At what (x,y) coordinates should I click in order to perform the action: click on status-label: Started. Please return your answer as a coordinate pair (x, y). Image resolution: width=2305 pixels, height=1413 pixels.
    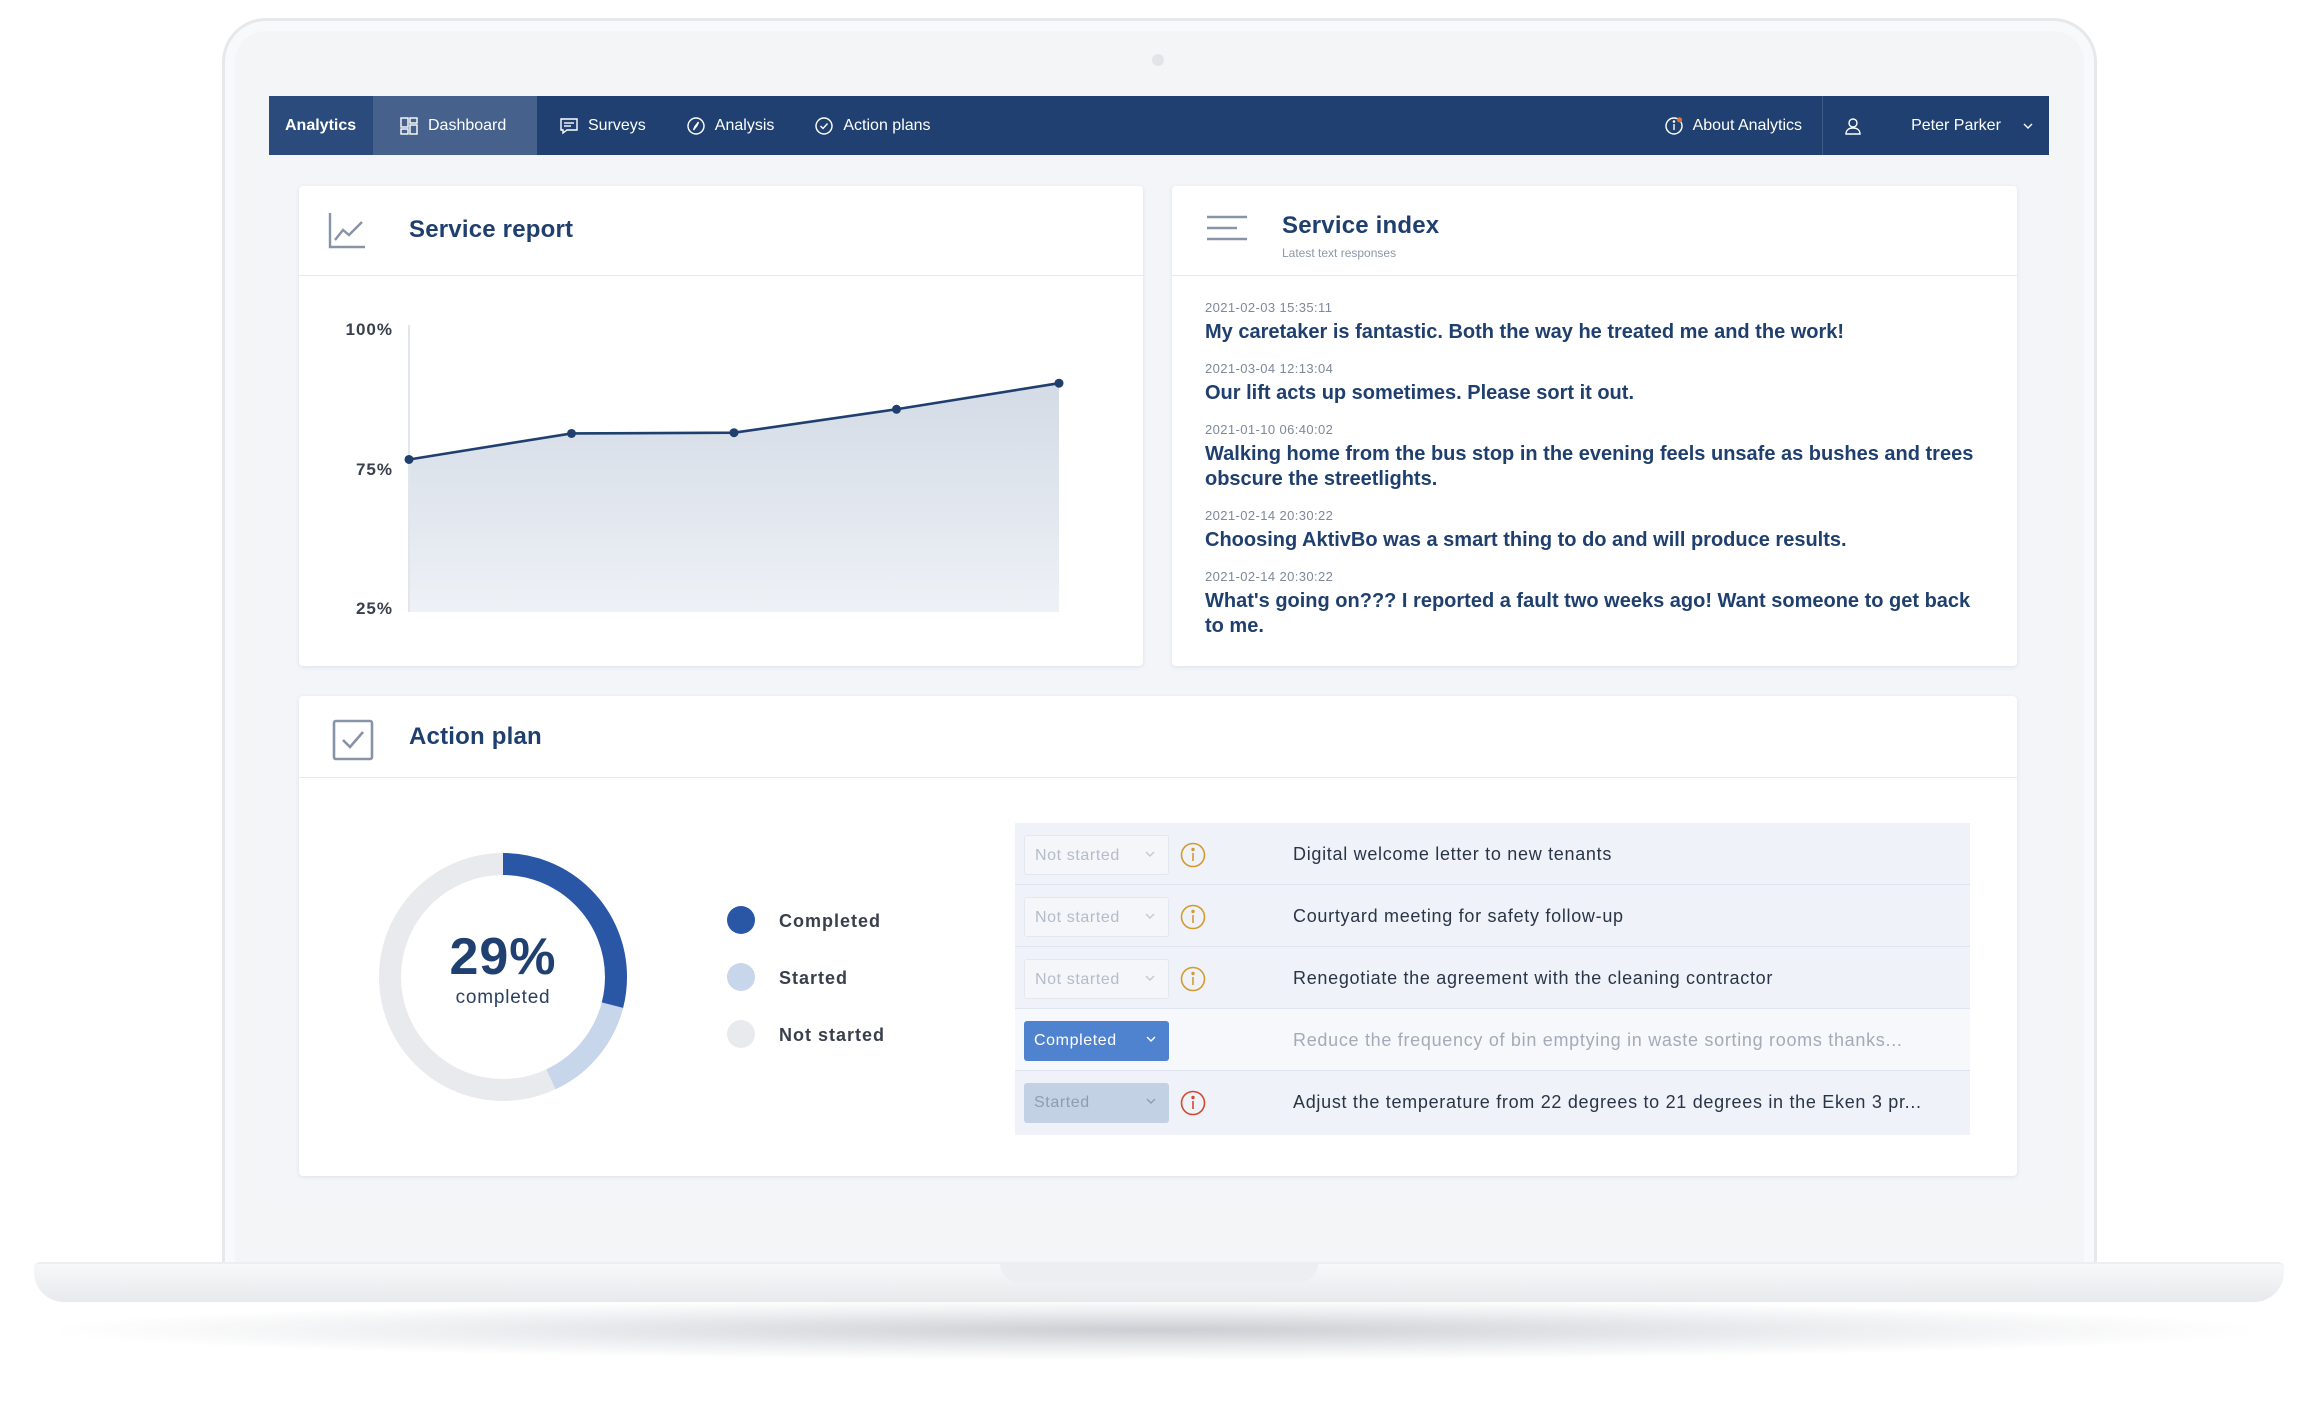
    Looking at the image, I should click on (1062, 1102).